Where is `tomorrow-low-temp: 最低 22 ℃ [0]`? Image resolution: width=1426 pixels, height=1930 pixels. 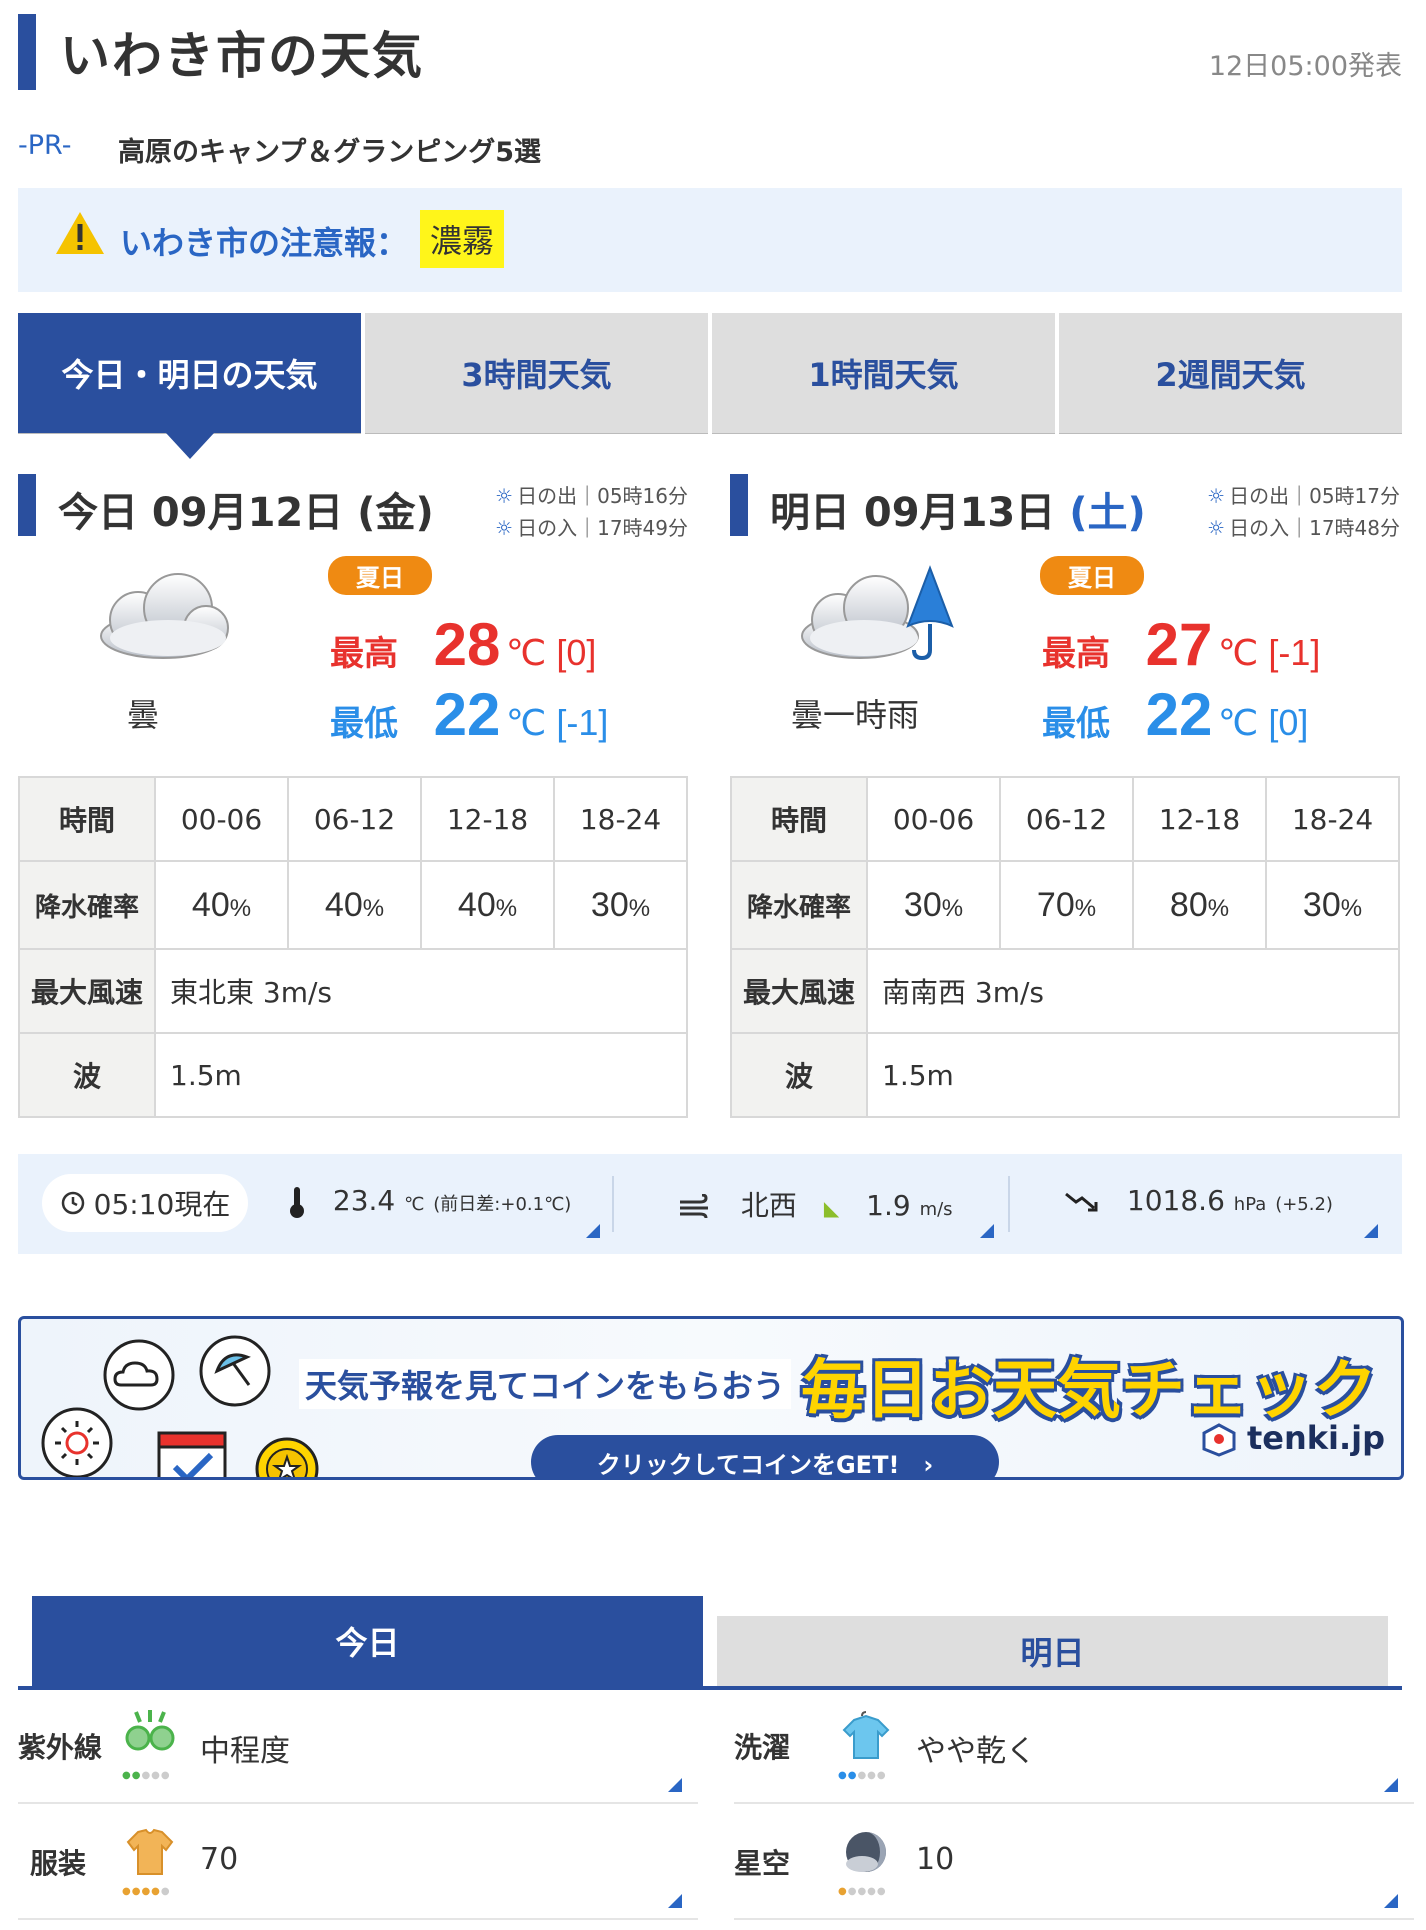
tomorrow-low-temp: 最低 22 ℃ [0] is located at coordinates (1175, 714).